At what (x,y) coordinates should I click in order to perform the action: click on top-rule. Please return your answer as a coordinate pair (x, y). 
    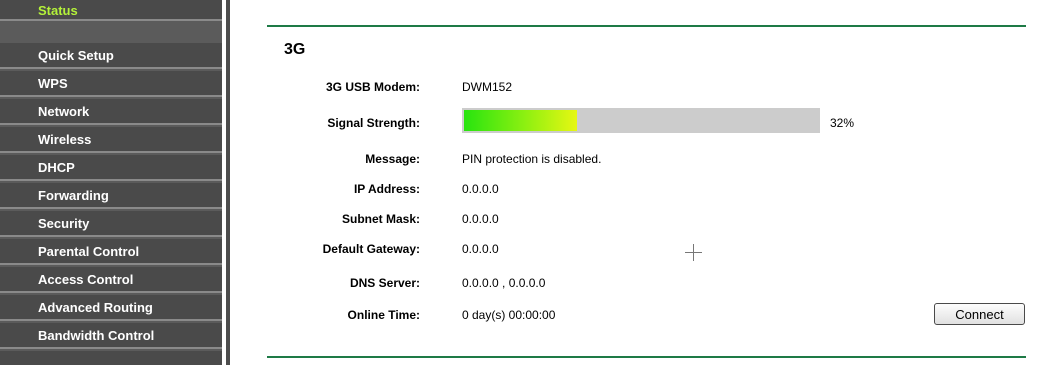
    Looking at the image, I should click on (646, 26).